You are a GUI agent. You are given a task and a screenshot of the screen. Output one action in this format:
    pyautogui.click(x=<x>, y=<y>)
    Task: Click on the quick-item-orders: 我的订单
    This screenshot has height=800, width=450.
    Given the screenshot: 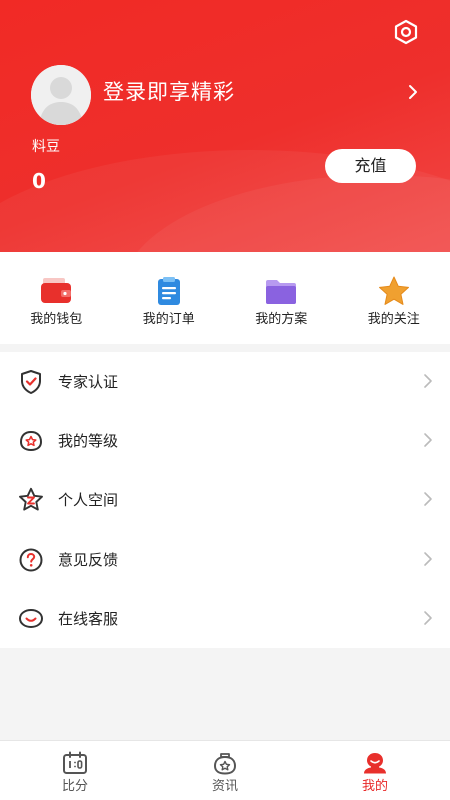 What is the action you would take?
    pyautogui.click(x=169, y=298)
    